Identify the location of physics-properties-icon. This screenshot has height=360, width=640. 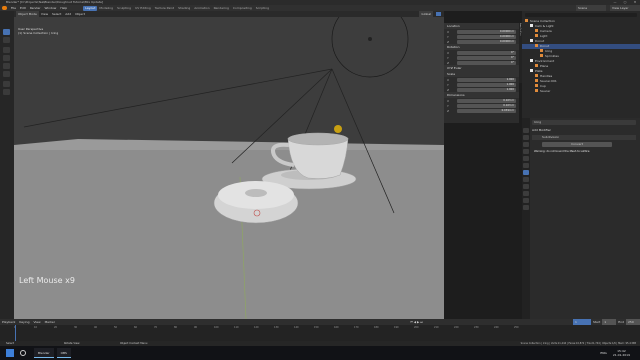
(526, 186).